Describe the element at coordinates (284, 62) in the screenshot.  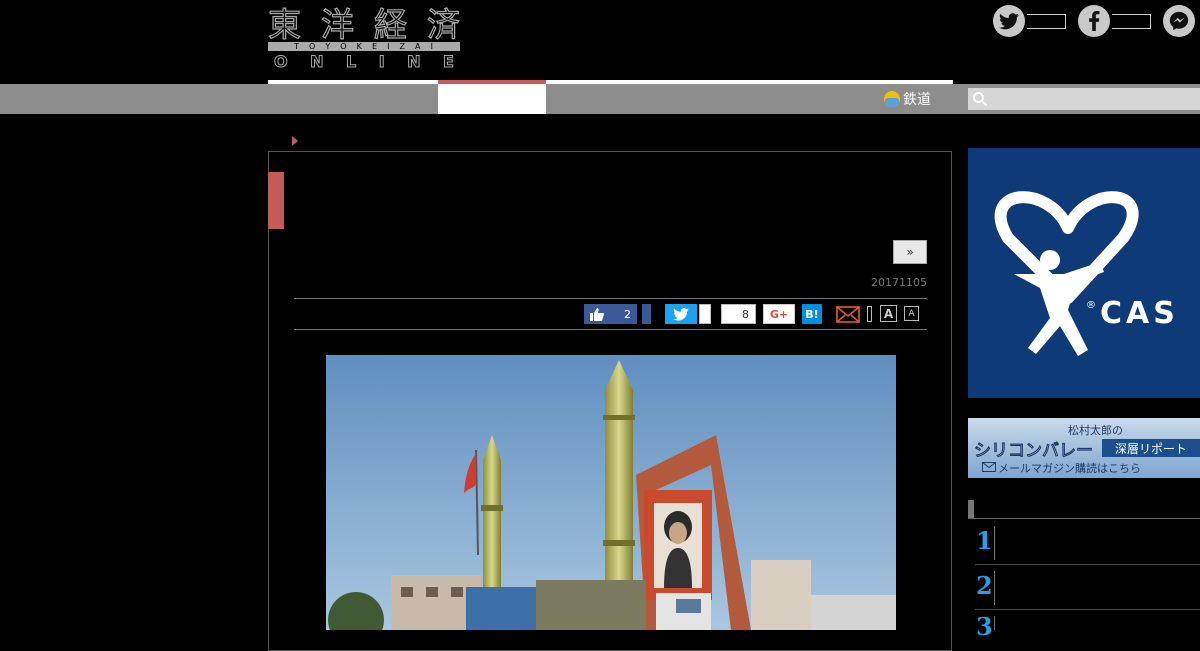
I see `logo-online-letter: O` at that location.